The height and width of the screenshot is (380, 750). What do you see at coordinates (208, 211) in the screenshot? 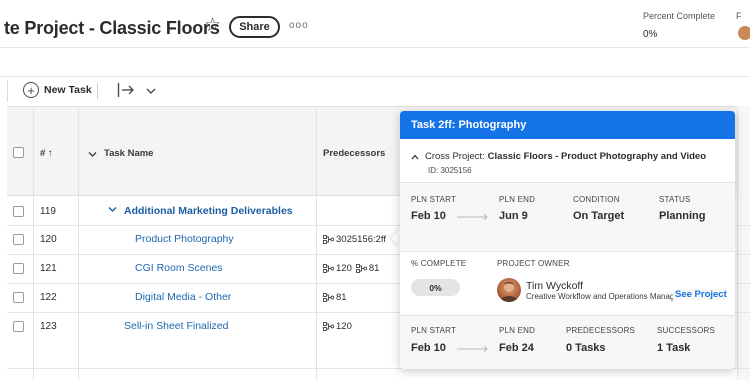
I see `task-name-link: Additional Marketing Deliverables` at bounding box center [208, 211].